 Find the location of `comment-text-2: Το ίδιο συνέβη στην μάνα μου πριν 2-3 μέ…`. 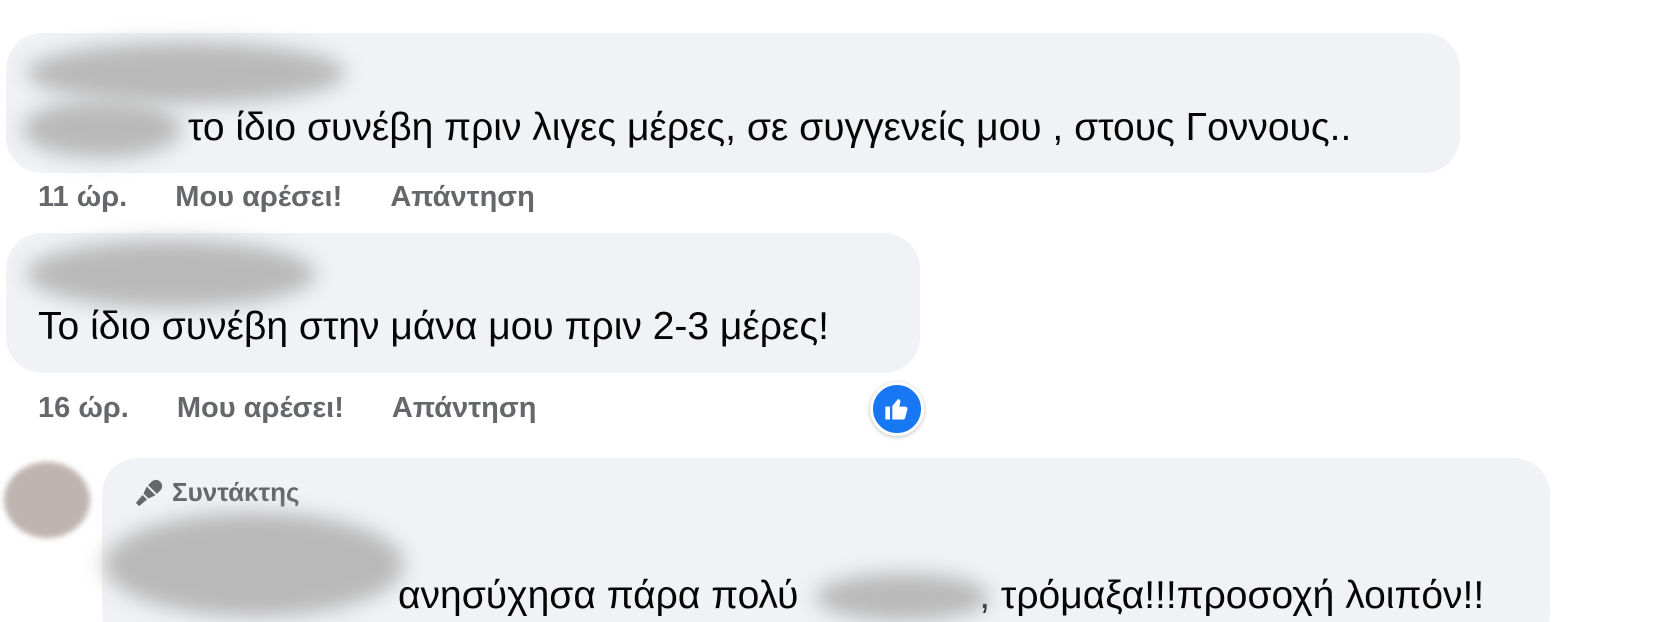

comment-text-2: Το ίδιο συνέβη στην μάνα μου πριν 2-3 μέ… is located at coordinates (433, 326).